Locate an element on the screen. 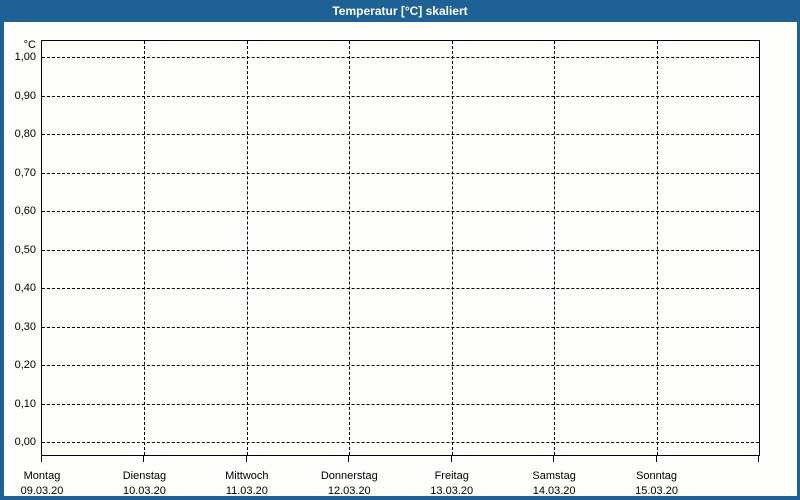 The height and width of the screenshot is (500, 800). y-tick-label: 0,70 is located at coordinates (25, 172).